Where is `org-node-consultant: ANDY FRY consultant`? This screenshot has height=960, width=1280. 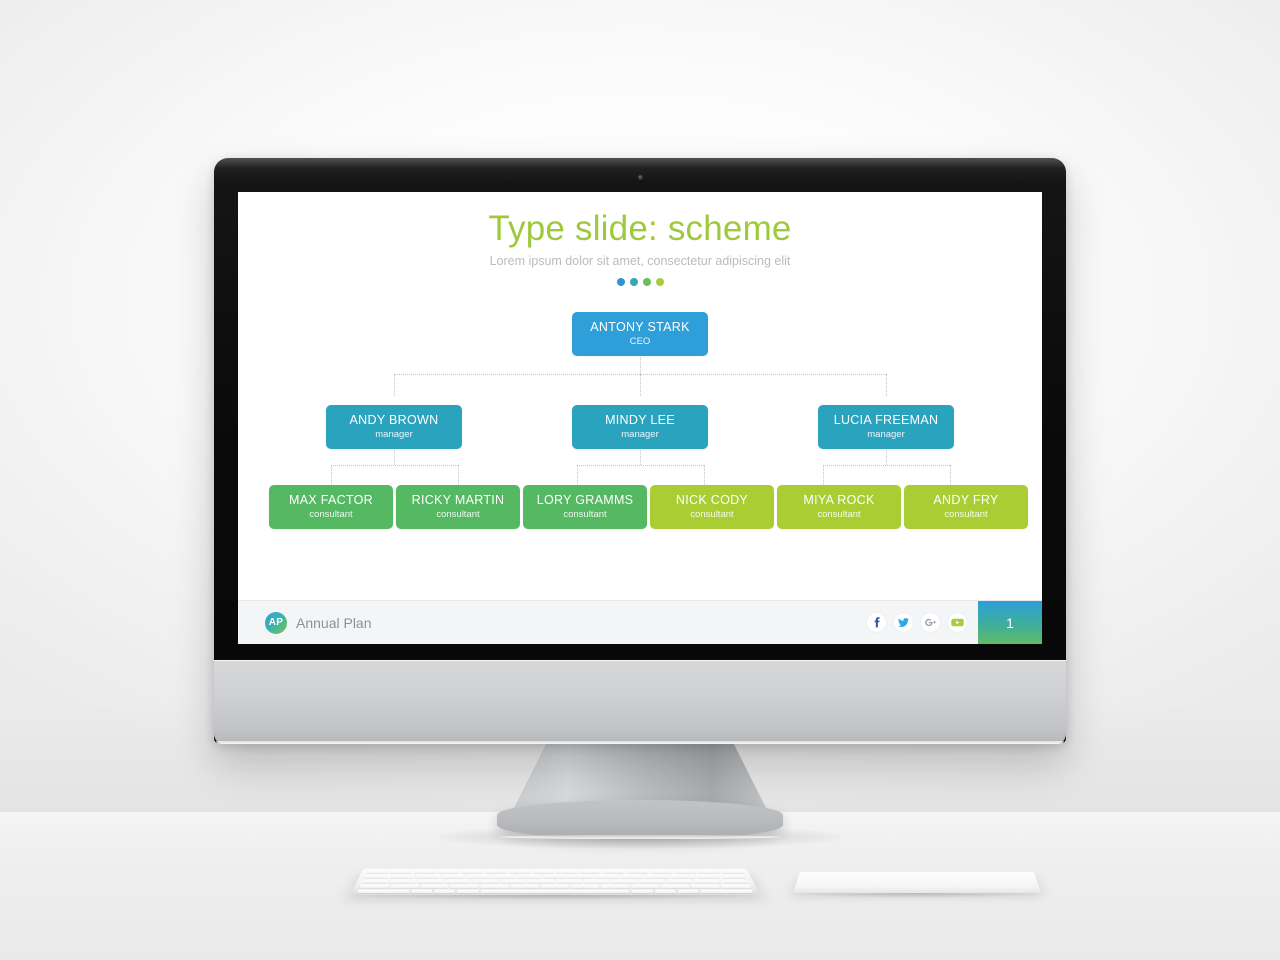 org-node-consultant: ANDY FRY consultant is located at coordinates (966, 507).